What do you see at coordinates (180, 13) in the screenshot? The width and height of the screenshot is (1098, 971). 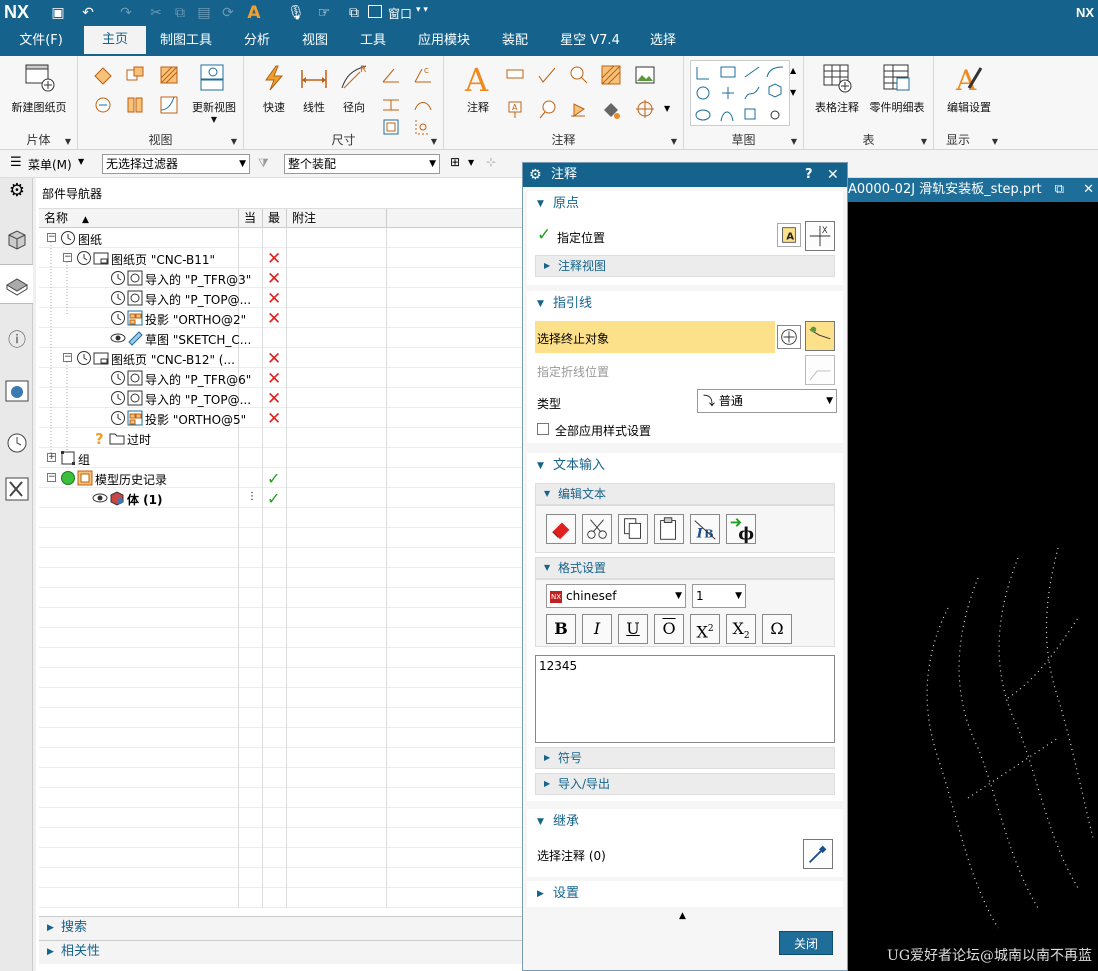 I see `copy-icon: ⧉` at bounding box center [180, 13].